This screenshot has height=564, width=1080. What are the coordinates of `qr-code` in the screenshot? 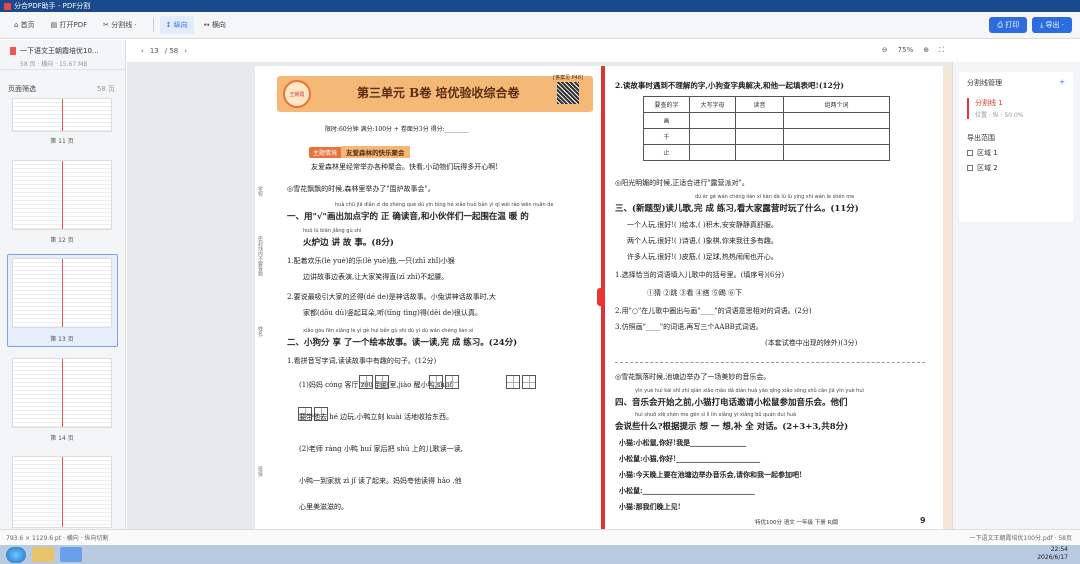 It's located at (568, 93).